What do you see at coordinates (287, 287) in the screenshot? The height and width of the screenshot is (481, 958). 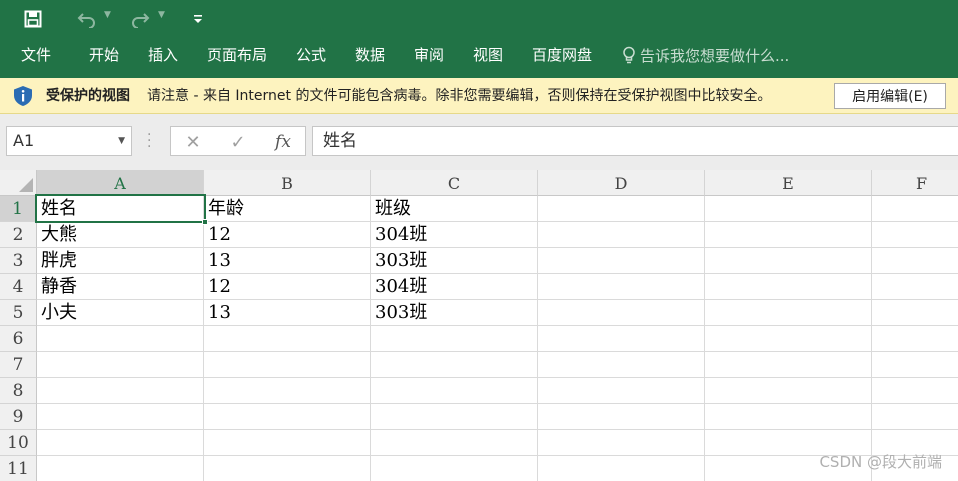 I see `cell-b4: 12` at bounding box center [287, 287].